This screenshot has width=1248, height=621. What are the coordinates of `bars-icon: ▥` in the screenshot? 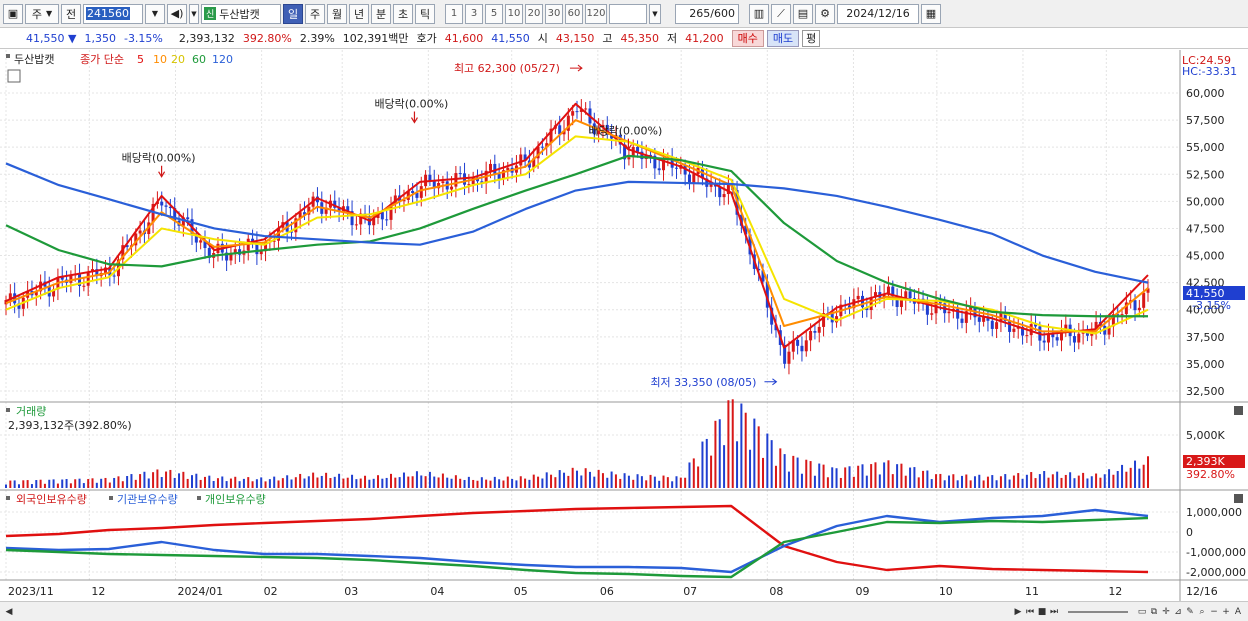 It's located at (759, 13).